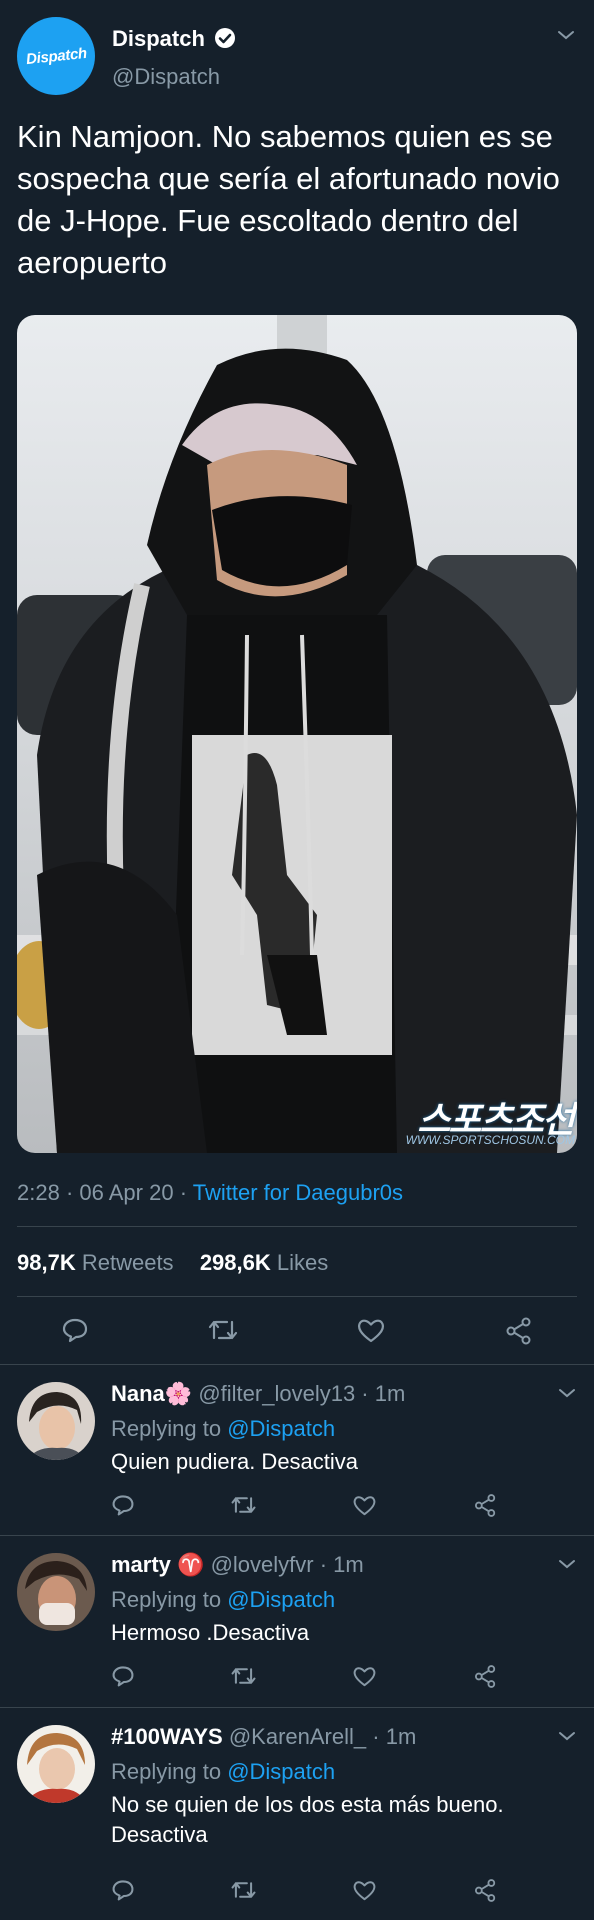 The height and width of the screenshot is (1920, 594). I want to click on retweets-stat: 98,7K Retweets, so click(95, 1262).